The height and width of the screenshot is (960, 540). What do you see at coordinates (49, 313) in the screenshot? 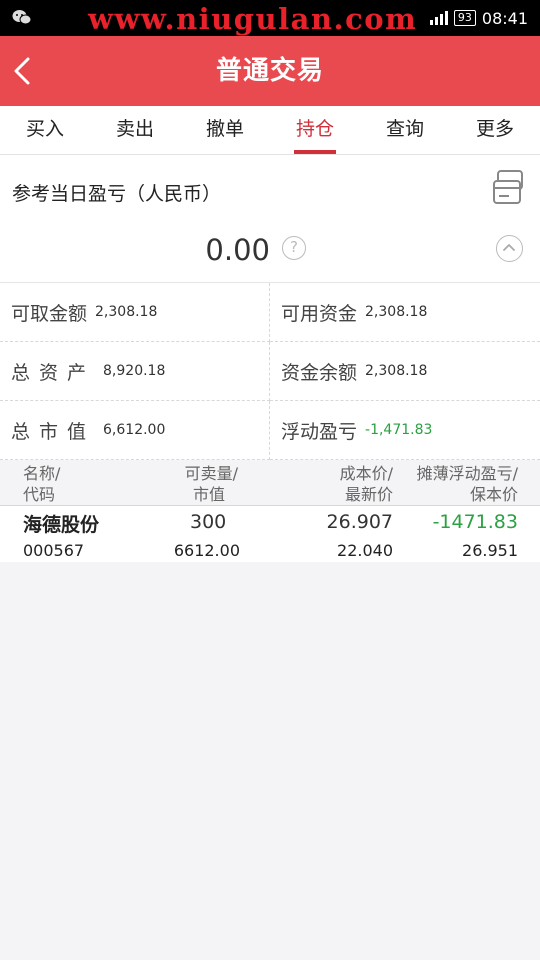
I see `withdrawable-label: 可取金额` at bounding box center [49, 313].